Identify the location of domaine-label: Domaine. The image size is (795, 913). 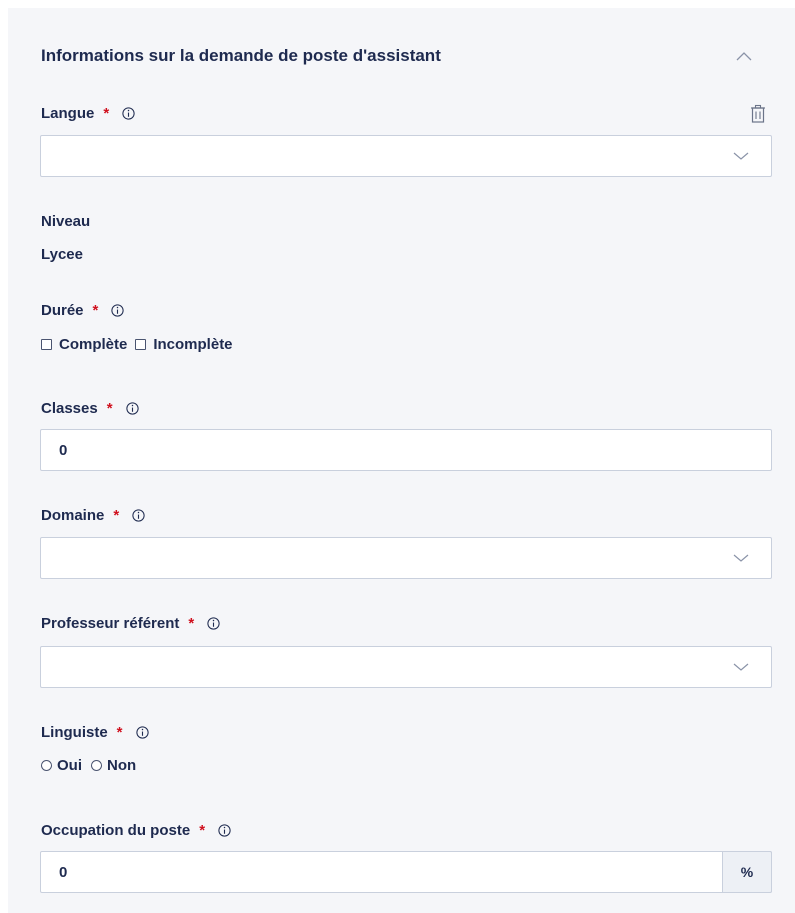
(73, 515).